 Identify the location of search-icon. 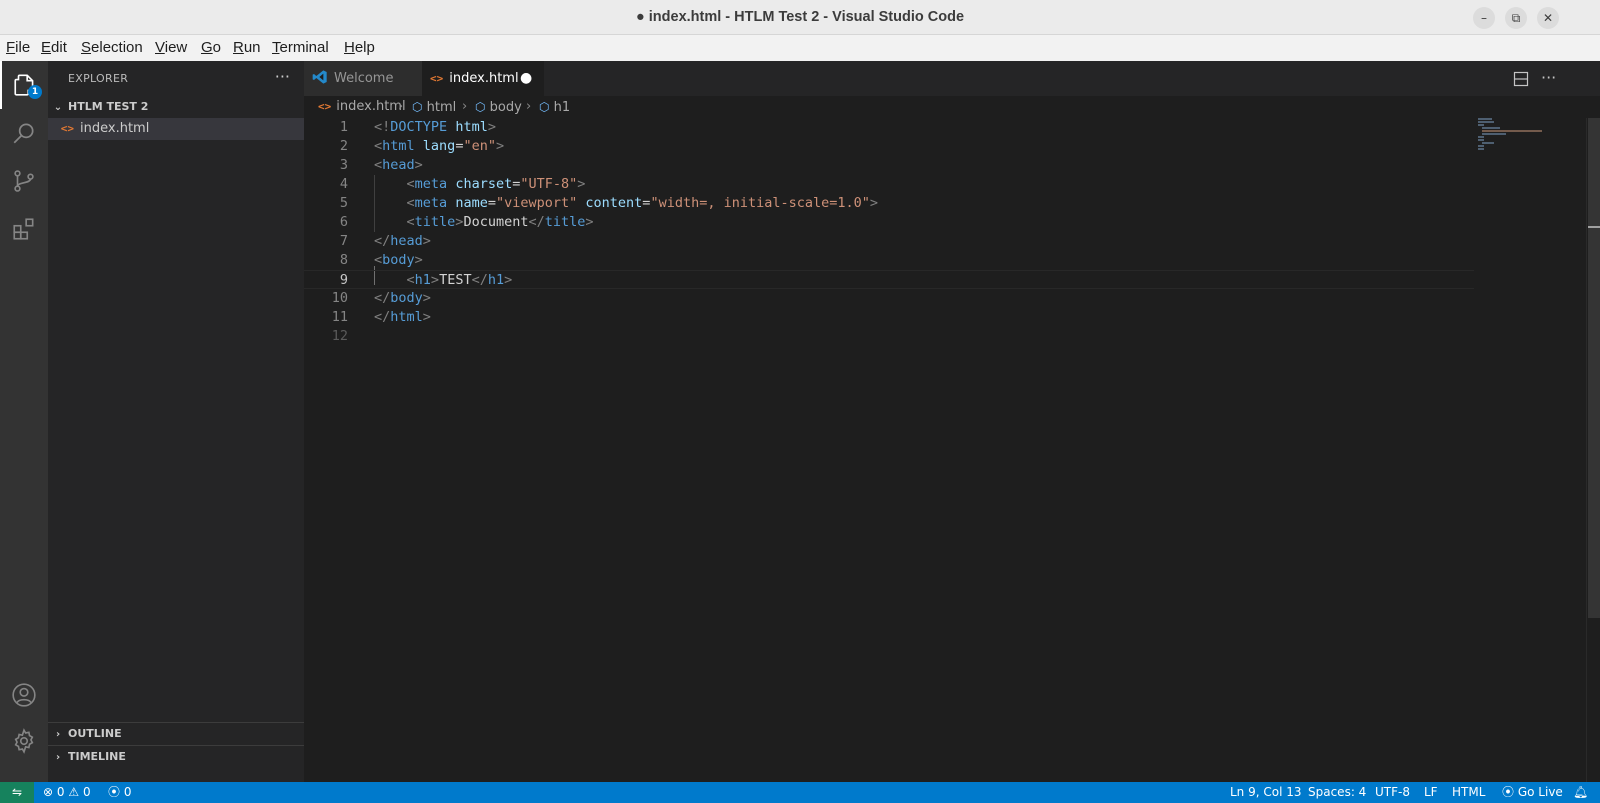
(23, 133).